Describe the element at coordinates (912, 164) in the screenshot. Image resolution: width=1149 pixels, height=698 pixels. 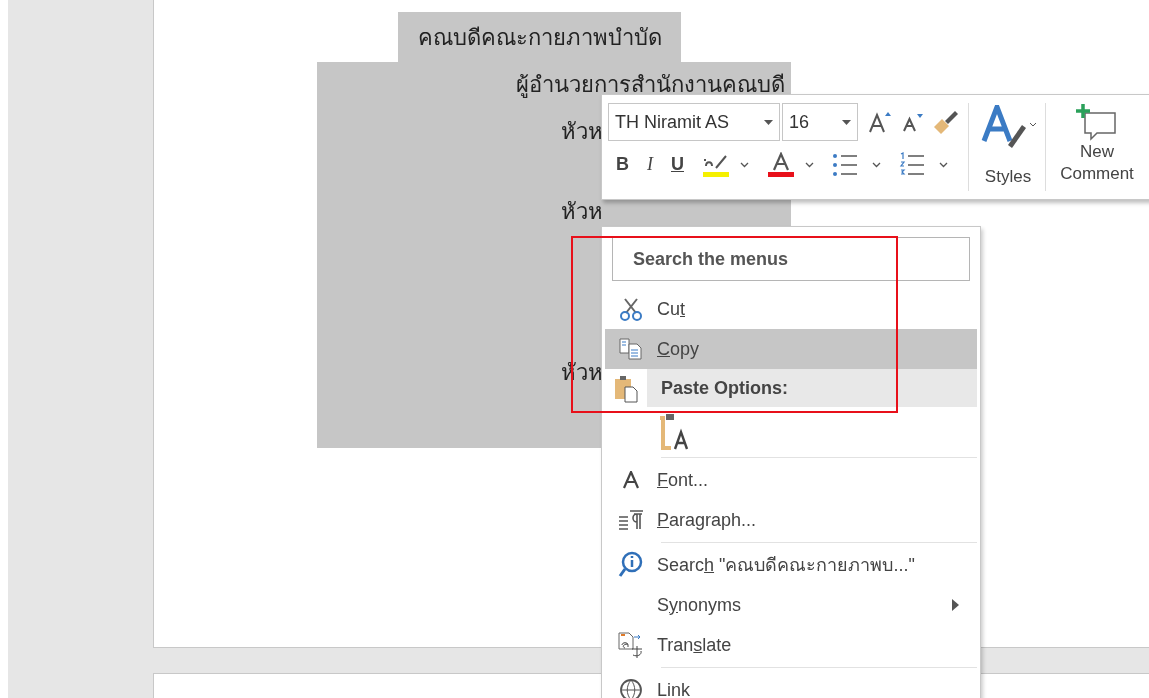
I see `numbering-icon` at that location.